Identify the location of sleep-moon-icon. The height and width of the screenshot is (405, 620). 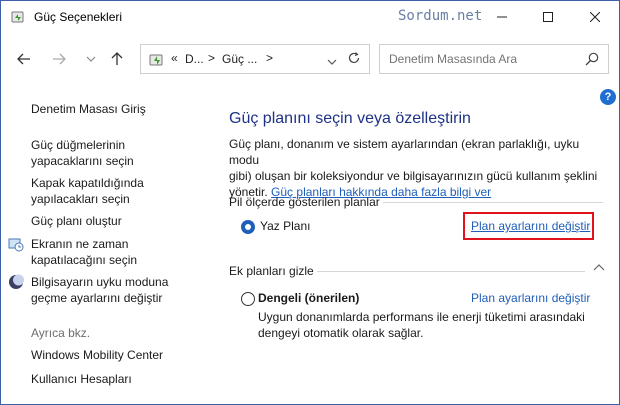
(16, 281).